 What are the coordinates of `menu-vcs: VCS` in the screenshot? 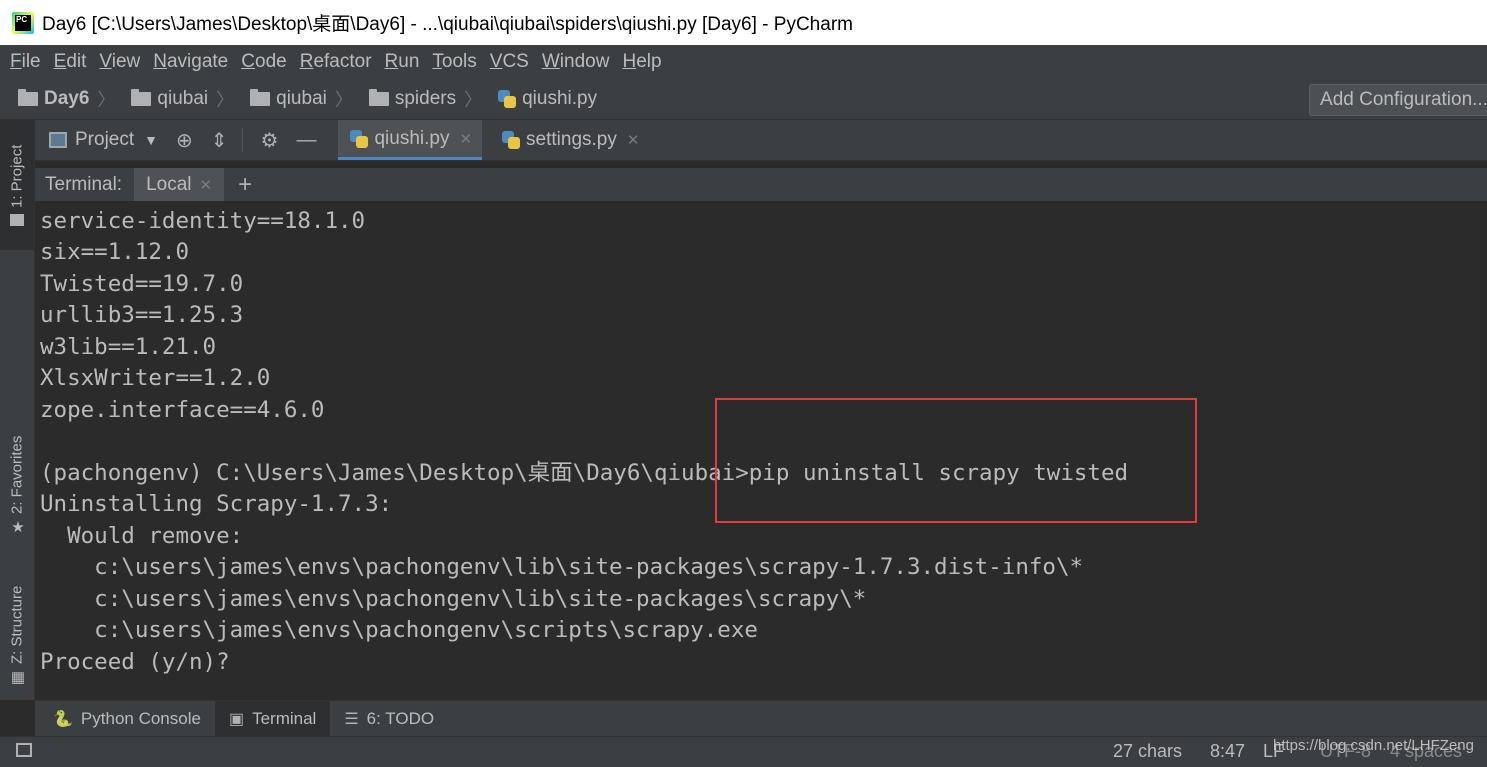 It's located at (509, 62).